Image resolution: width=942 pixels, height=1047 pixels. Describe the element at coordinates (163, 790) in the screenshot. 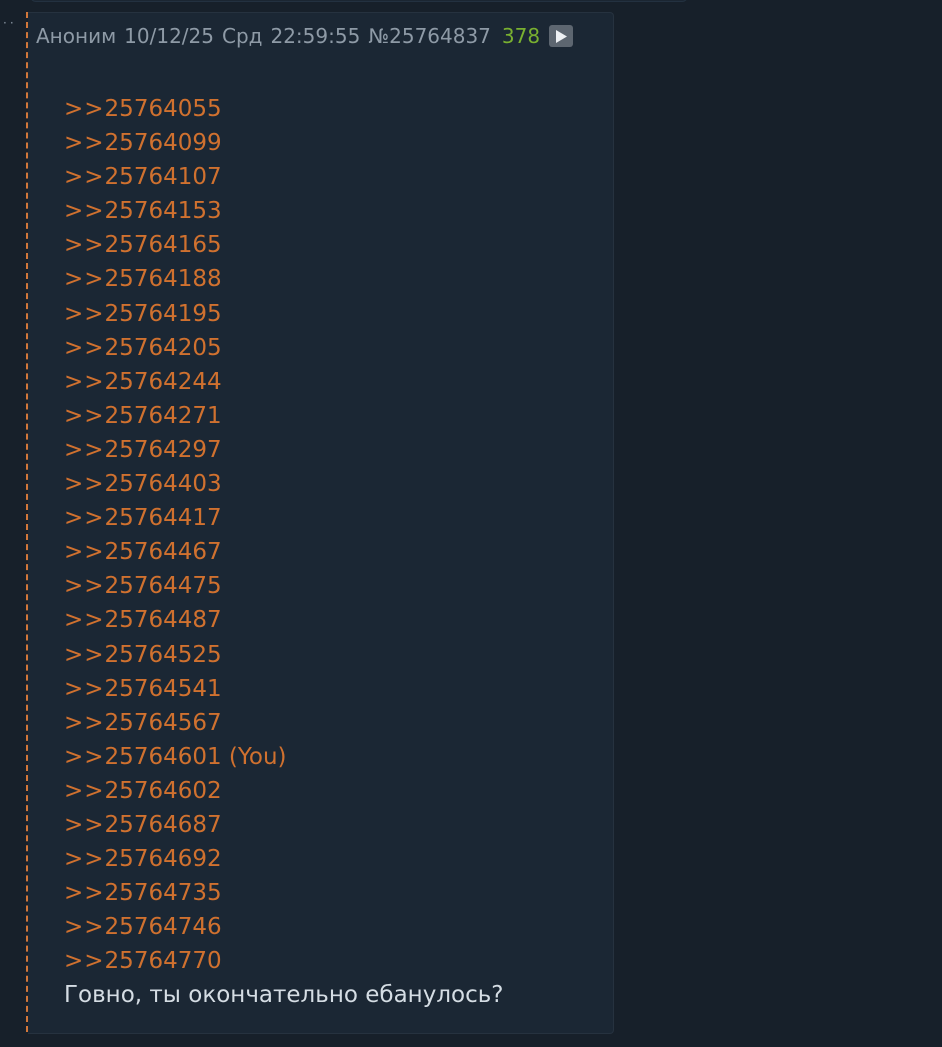

I see `reply-link-number: 25764602` at that location.